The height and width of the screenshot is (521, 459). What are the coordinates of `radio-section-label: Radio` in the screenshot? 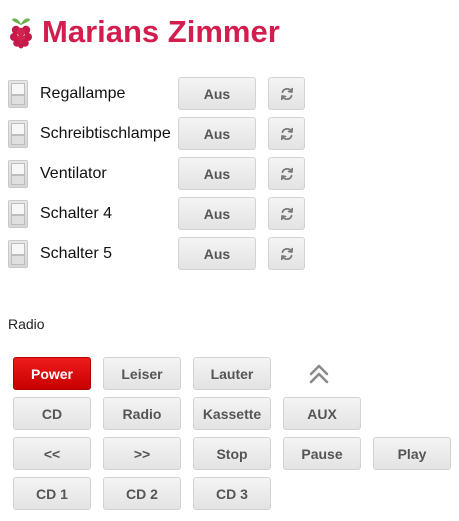 It's located at (26, 324).